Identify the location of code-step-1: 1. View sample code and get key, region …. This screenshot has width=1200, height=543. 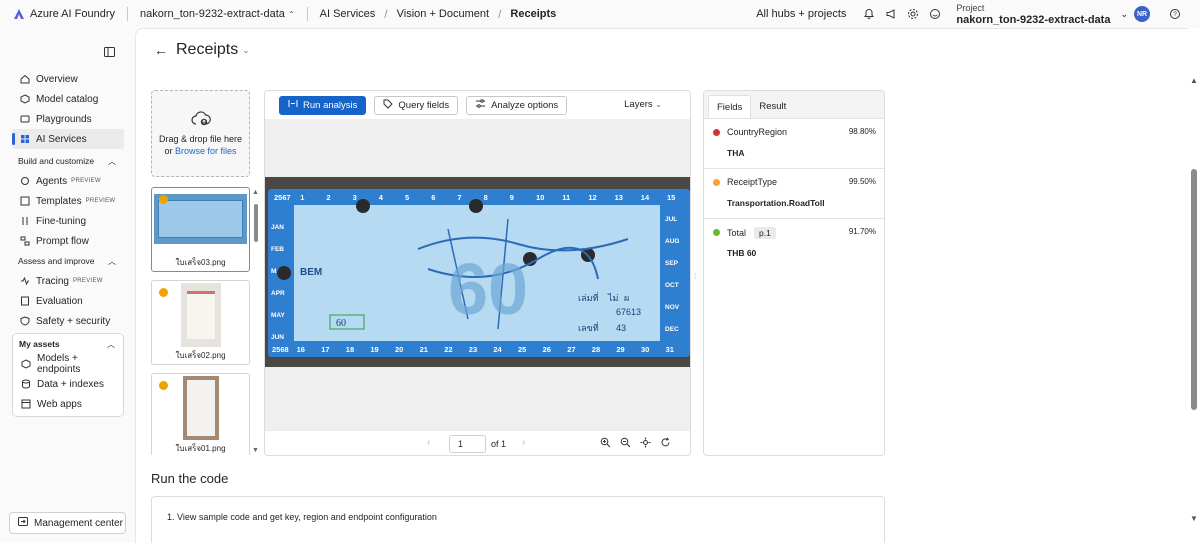
(302, 517).